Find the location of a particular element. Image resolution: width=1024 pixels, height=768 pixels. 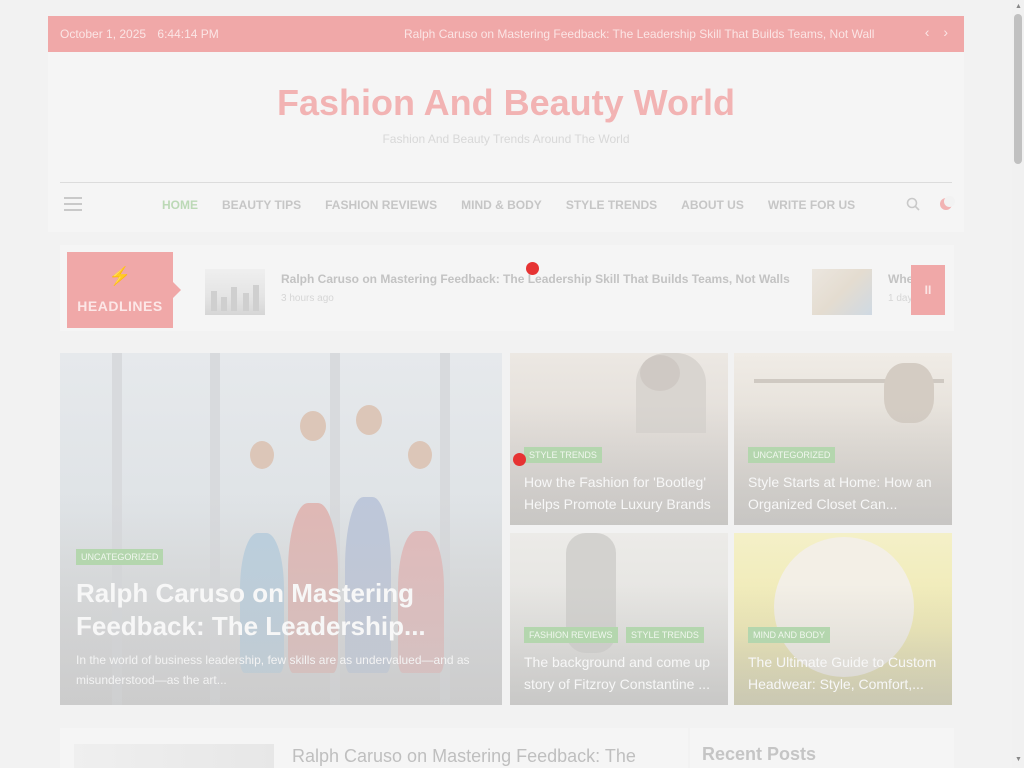

pause-button: II is located at coordinates (928, 290).